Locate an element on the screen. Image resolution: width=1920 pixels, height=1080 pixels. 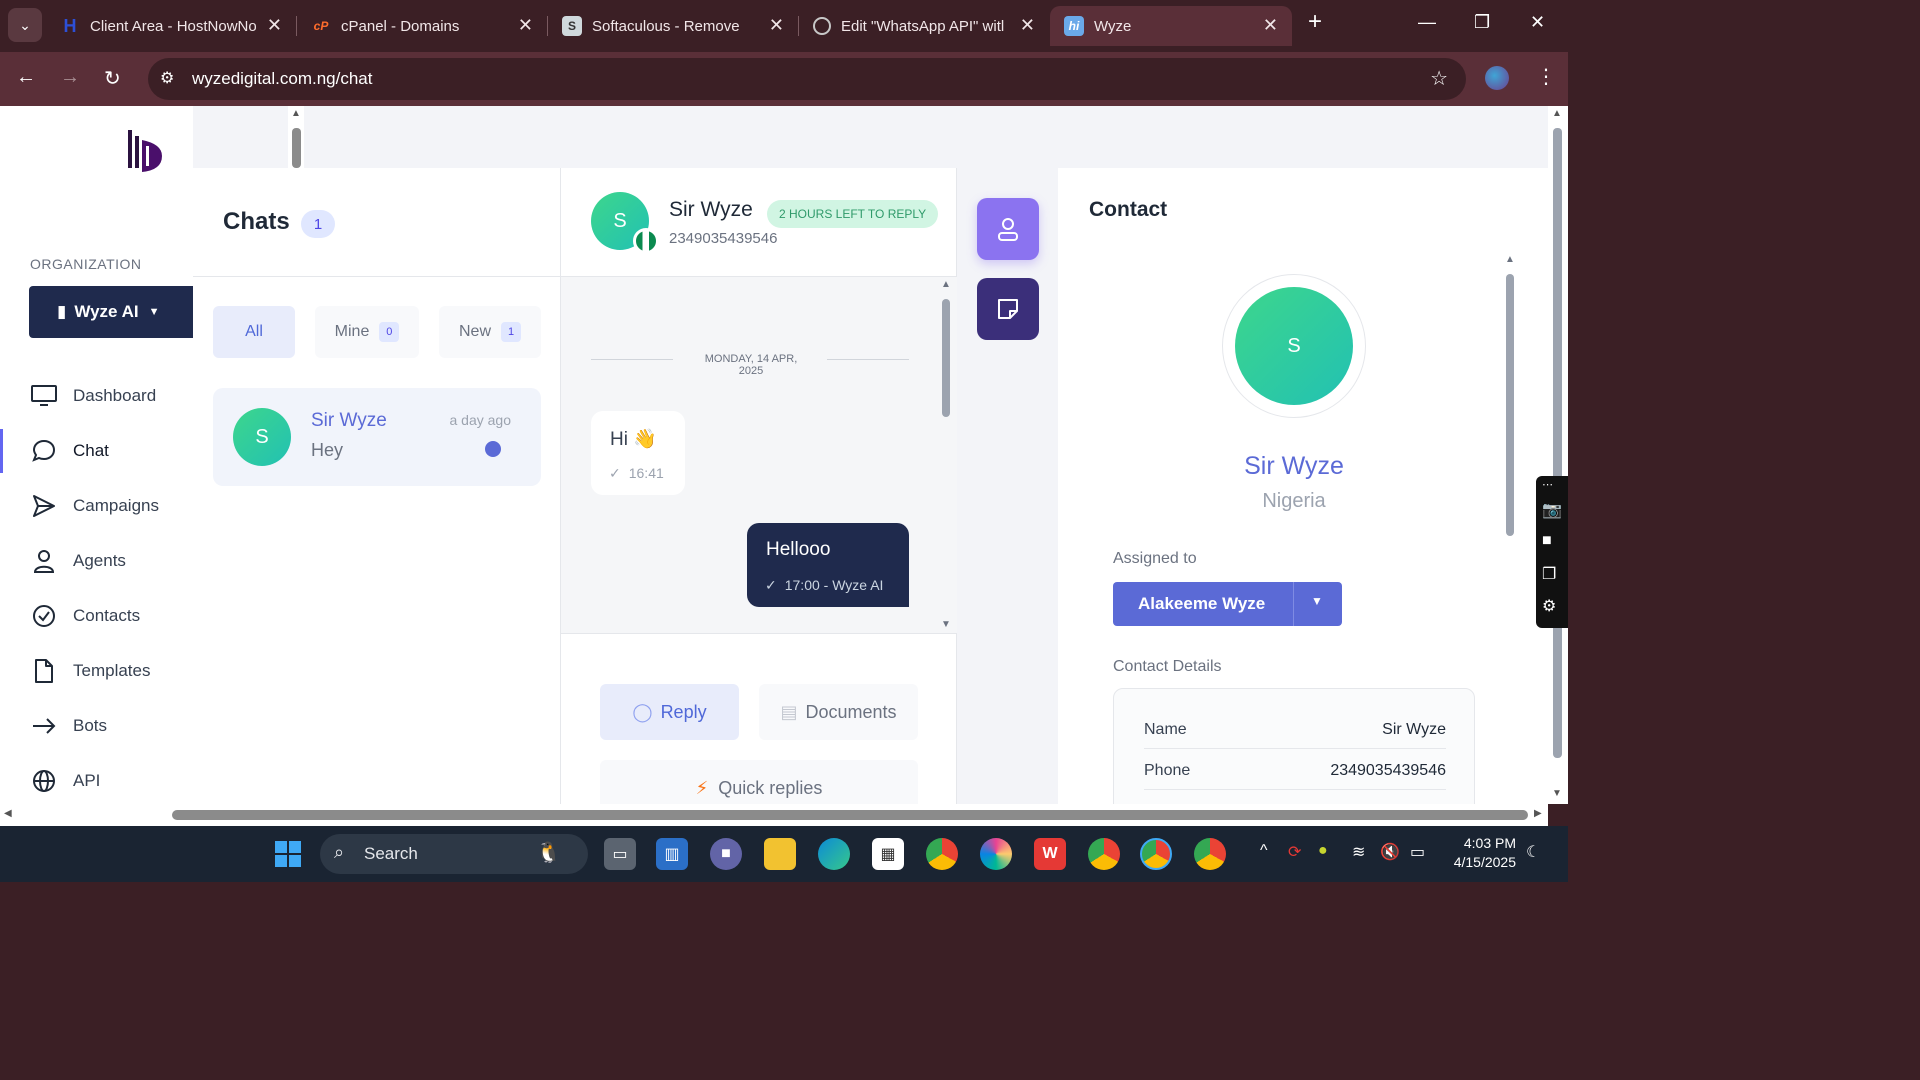
assignee-dropdown: Alakeeme Wyze ▼ is located at coordinates (1227, 604).